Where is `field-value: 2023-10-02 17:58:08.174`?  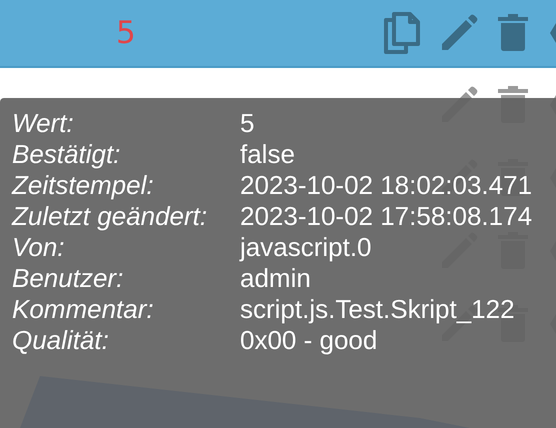 field-value: 2023-10-02 17:58:08.174 is located at coordinates (387, 216).